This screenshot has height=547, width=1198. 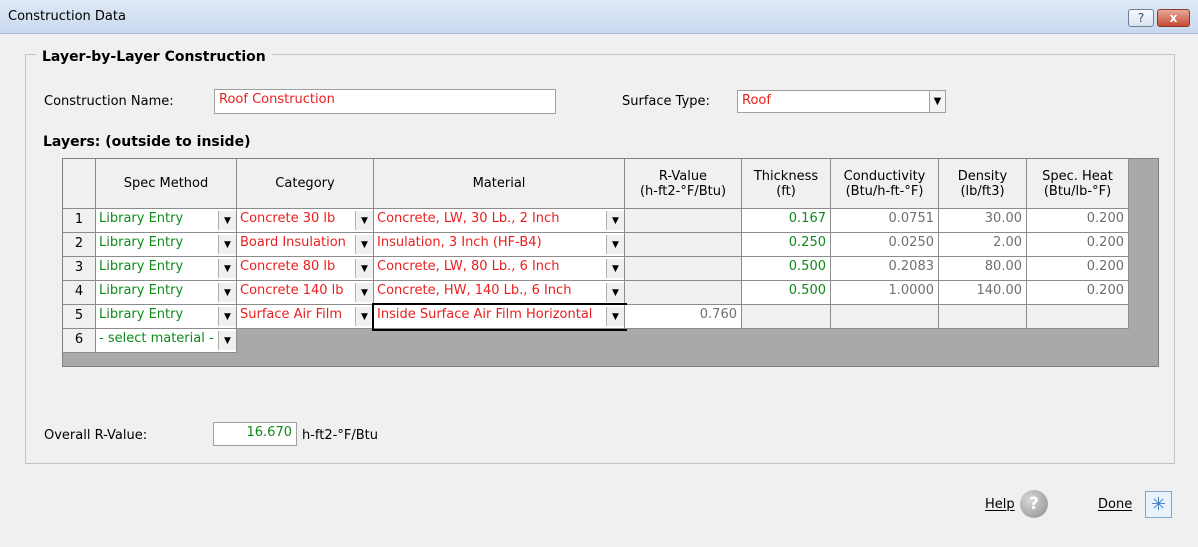 I want to click on density-cell, so click(x=983, y=317).